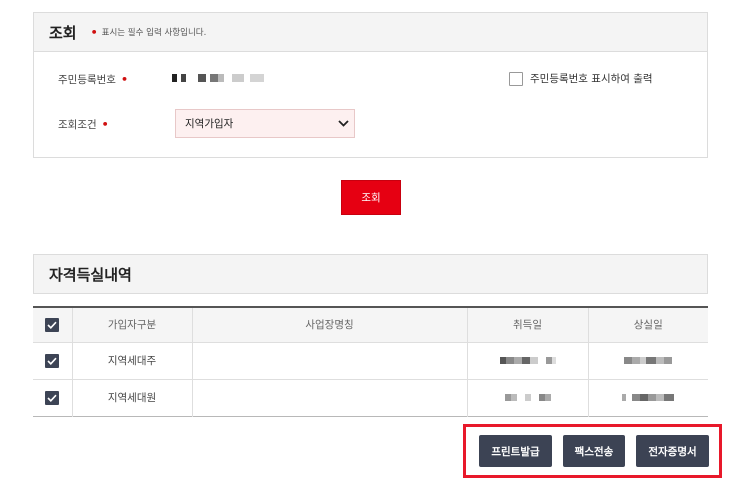 The image size is (737, 478). Describe the element at coordinates (154, 33) in the screenshot. I see `required-note-text: 표시는 필수 입력 사항입니다.` at that location.